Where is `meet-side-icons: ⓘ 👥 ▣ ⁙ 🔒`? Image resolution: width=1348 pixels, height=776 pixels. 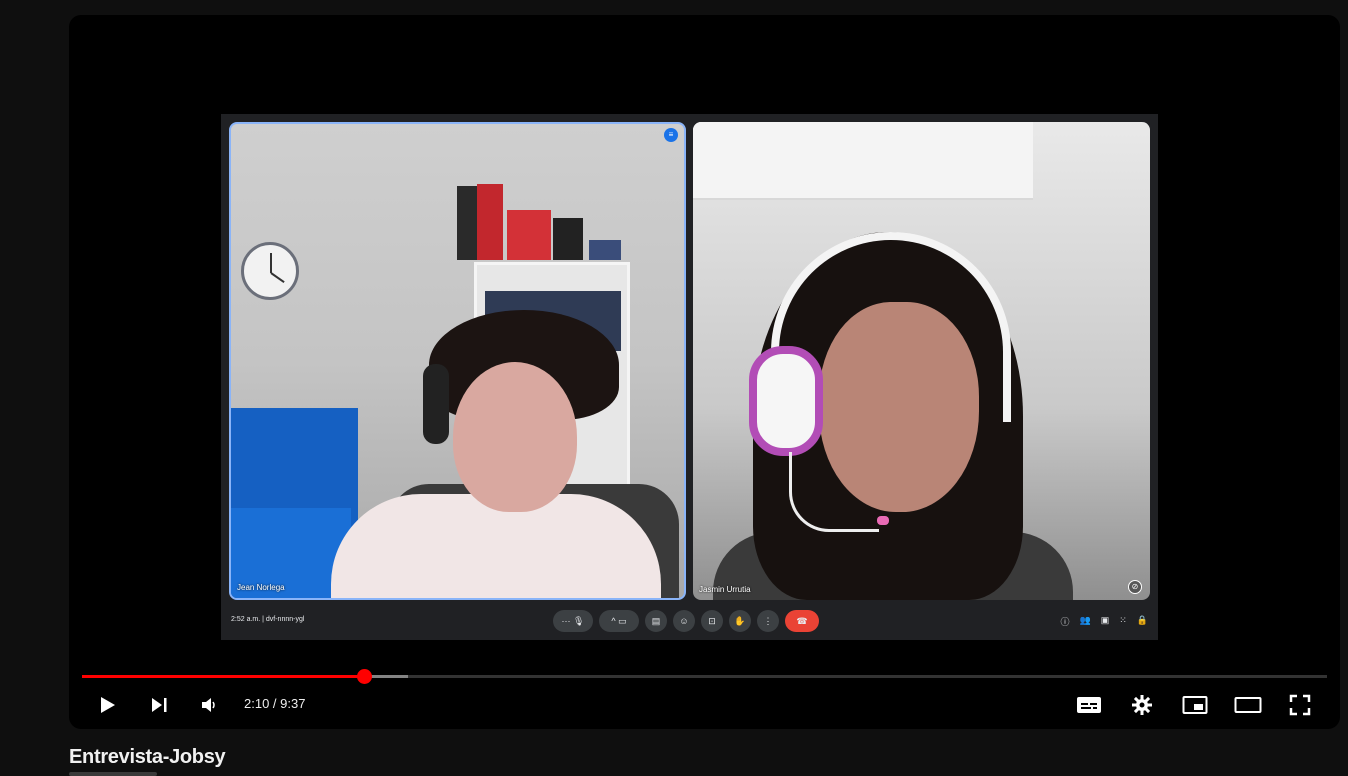 meet-side-icons: ⓘ 👥 ▣ ⁙ 🔒 is located at coordinates (1104, 621).